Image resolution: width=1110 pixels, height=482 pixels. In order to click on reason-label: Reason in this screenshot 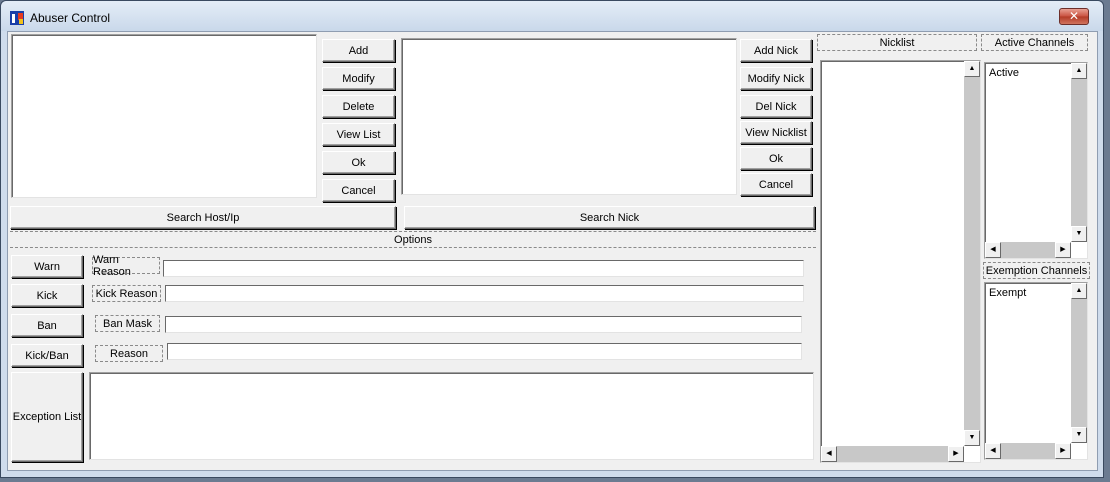, I will do `click(129, 353)`.